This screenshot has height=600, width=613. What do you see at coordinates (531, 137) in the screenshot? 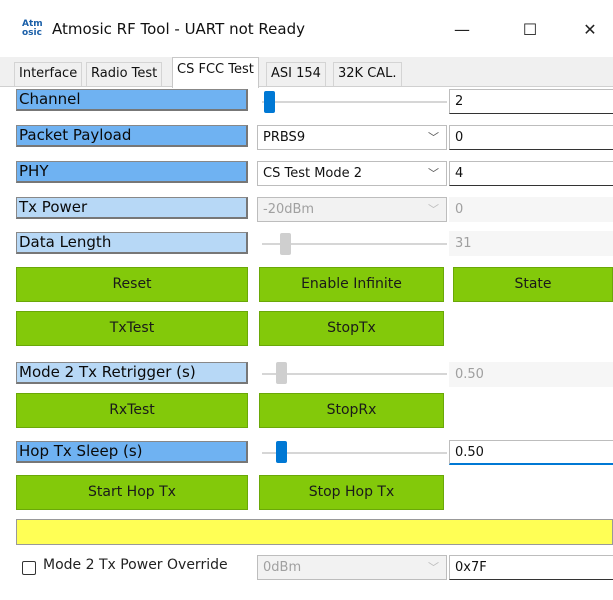
I see `packet-payload-value-field: 0` at bounding box center [531, 137].